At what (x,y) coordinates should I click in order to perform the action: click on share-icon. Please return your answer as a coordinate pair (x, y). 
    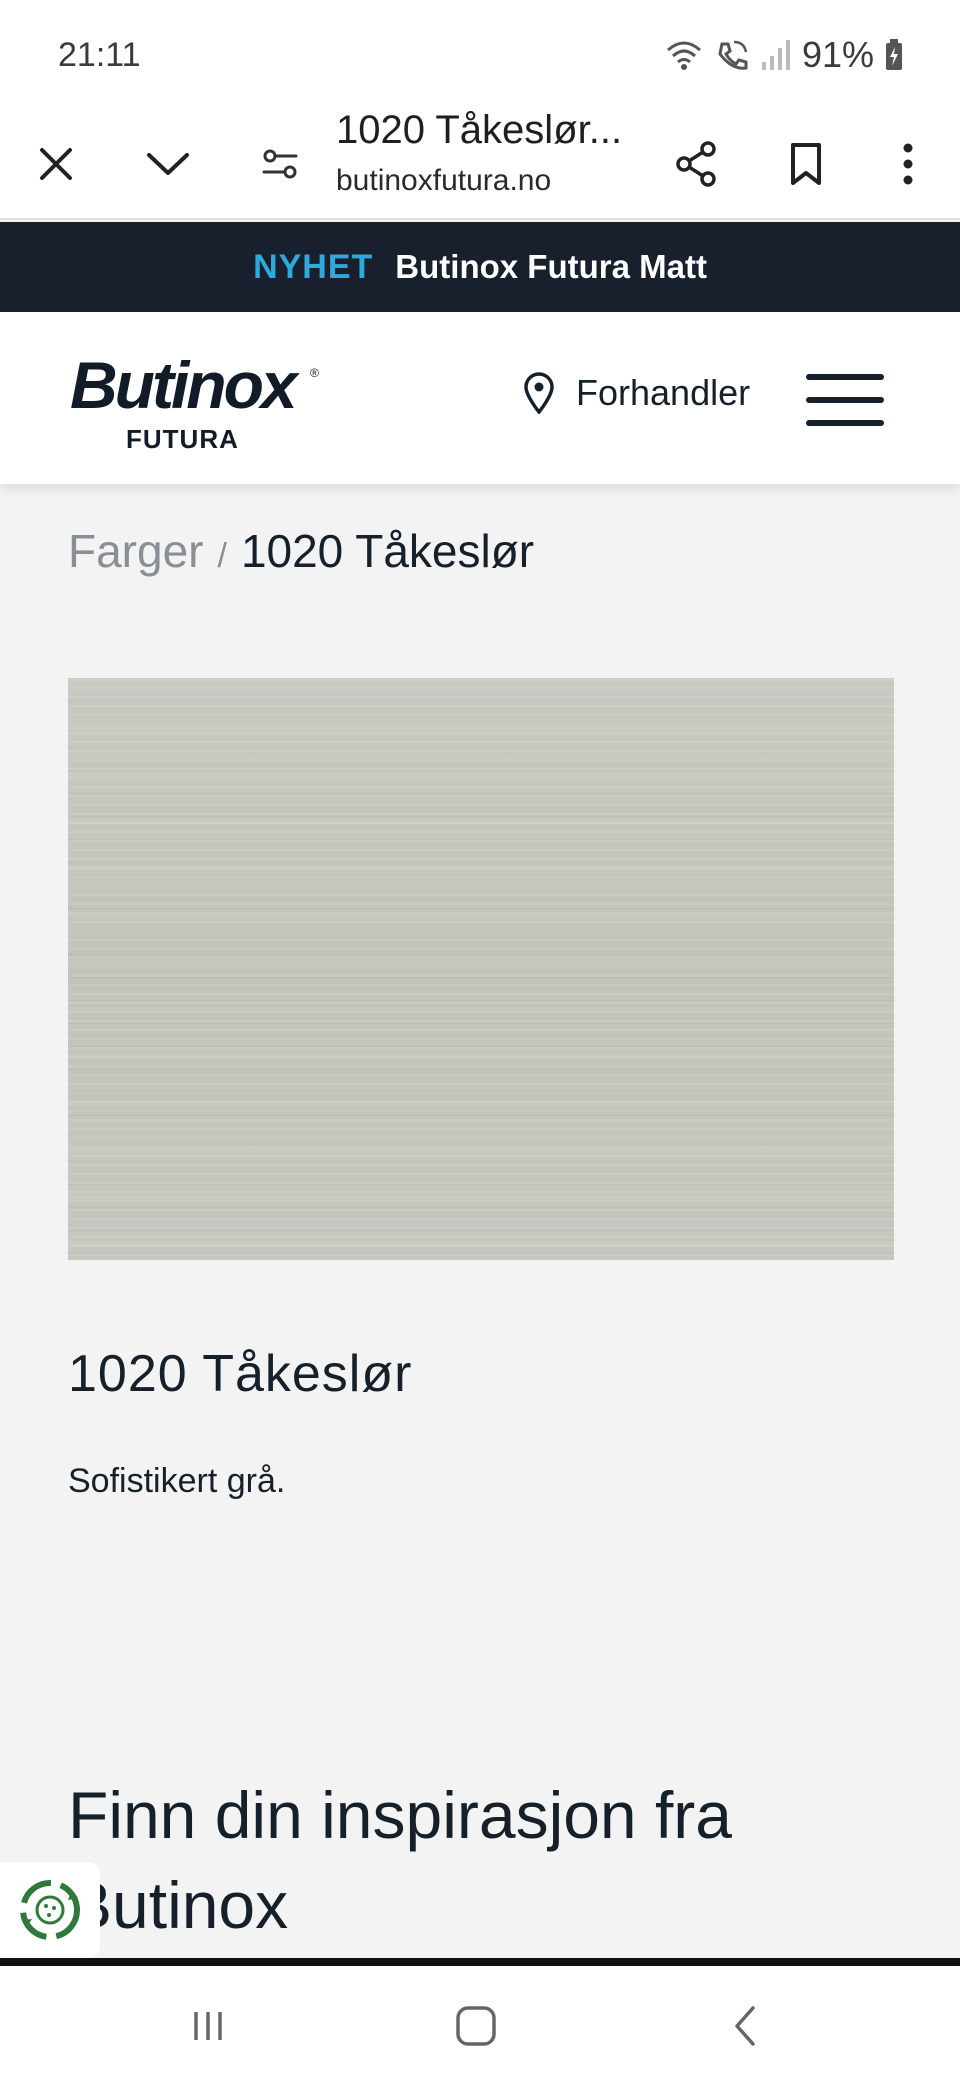
    Looking at the image, I should click on (696, 164).